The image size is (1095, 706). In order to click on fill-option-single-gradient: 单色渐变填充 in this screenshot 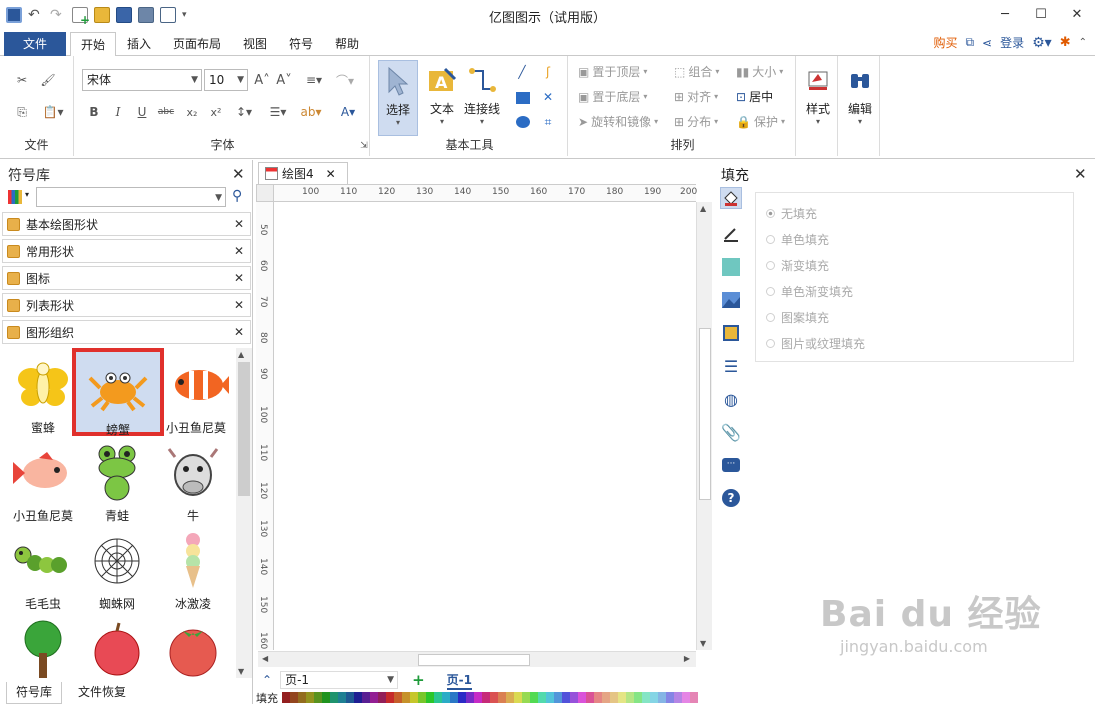, I will do `click(809, 291)`.